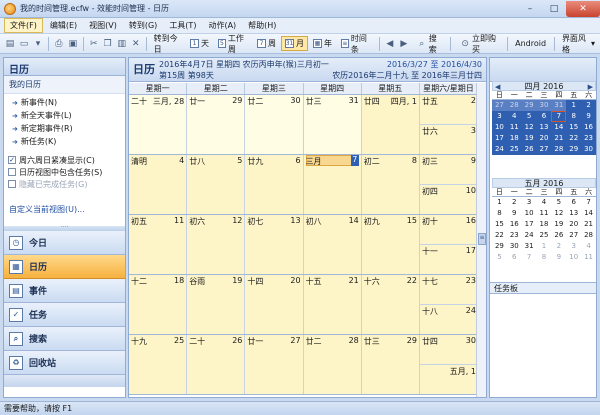  What do you see at coordinates (332, 124) in the screenshot?
I see `day-cell: 廿三 31` at bounding box center [332, 124].